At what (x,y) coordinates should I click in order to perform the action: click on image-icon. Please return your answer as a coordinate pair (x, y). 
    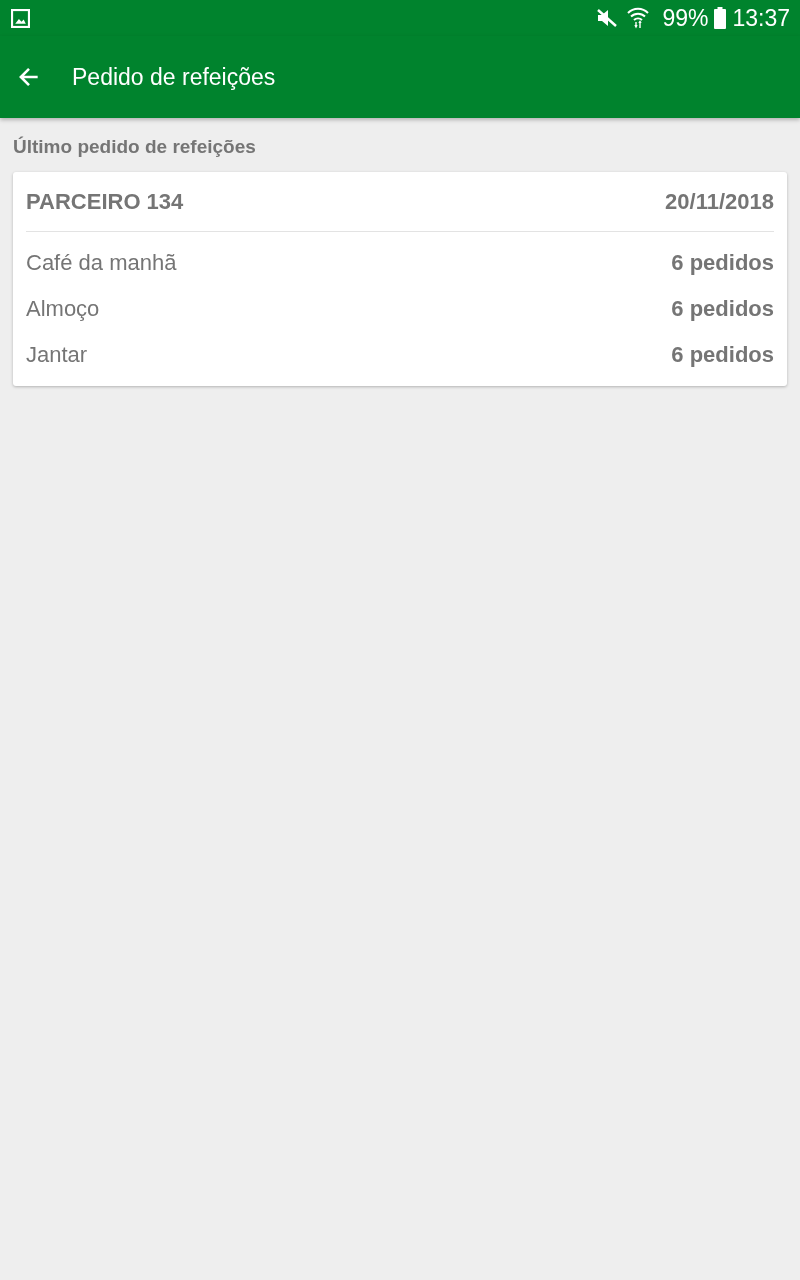
    Looking at the image, I should click on (20, 18).